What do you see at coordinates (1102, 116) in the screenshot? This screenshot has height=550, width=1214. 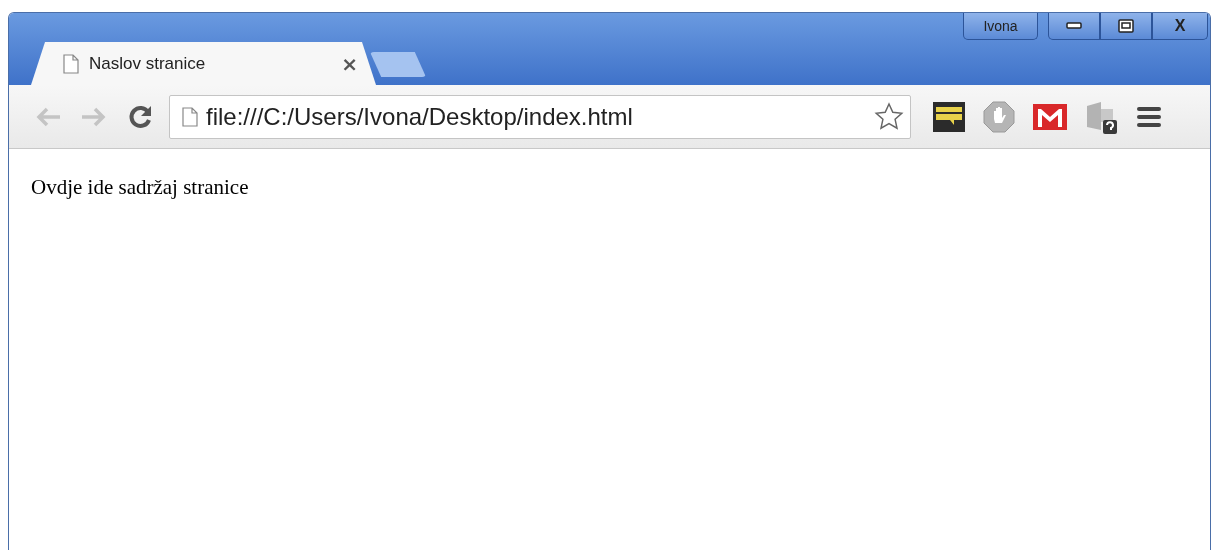 I see `office-mail-icon` at bounding box center [1102, 116].